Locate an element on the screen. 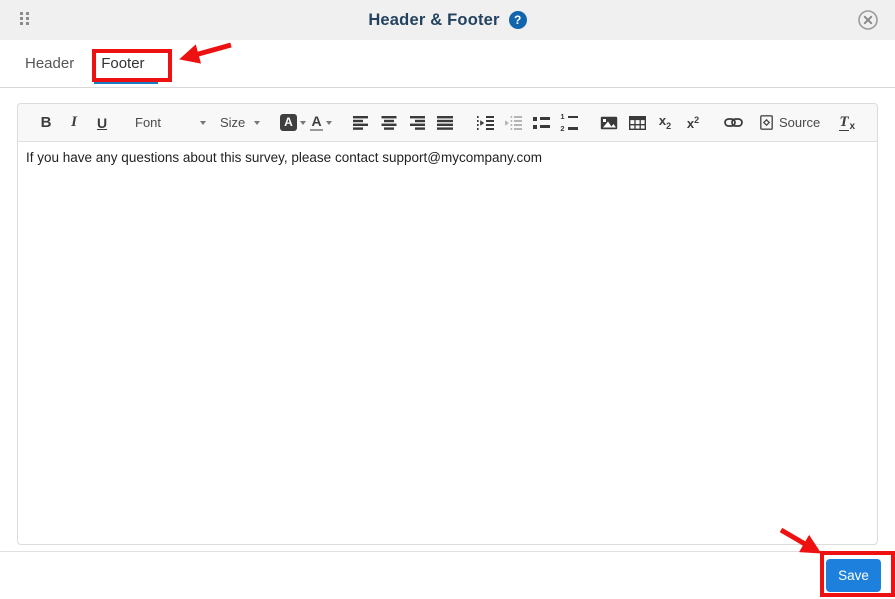  table-icon is located at coordinates (637, 122).